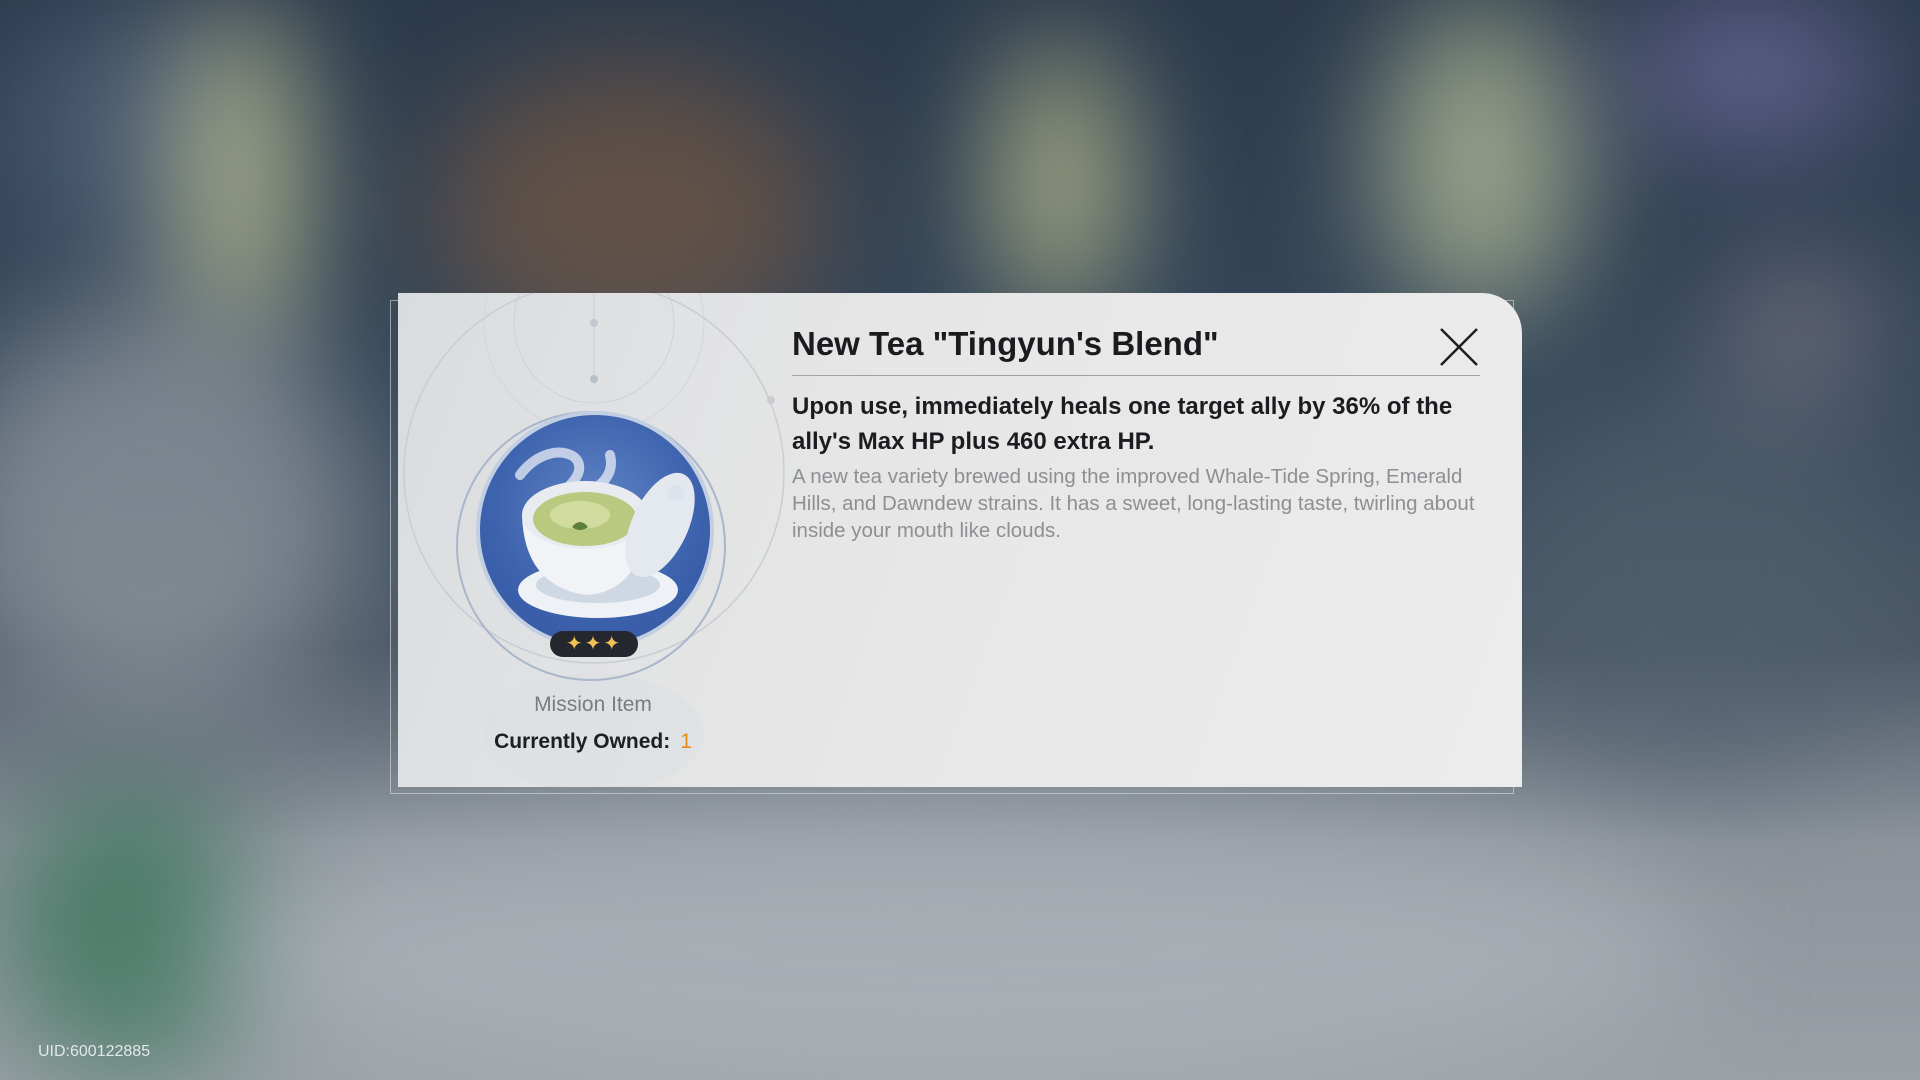 The height and width of the screenshot is (1080, 1920). I want to click on uid-label: UID:600122885, so click(94, 1051).